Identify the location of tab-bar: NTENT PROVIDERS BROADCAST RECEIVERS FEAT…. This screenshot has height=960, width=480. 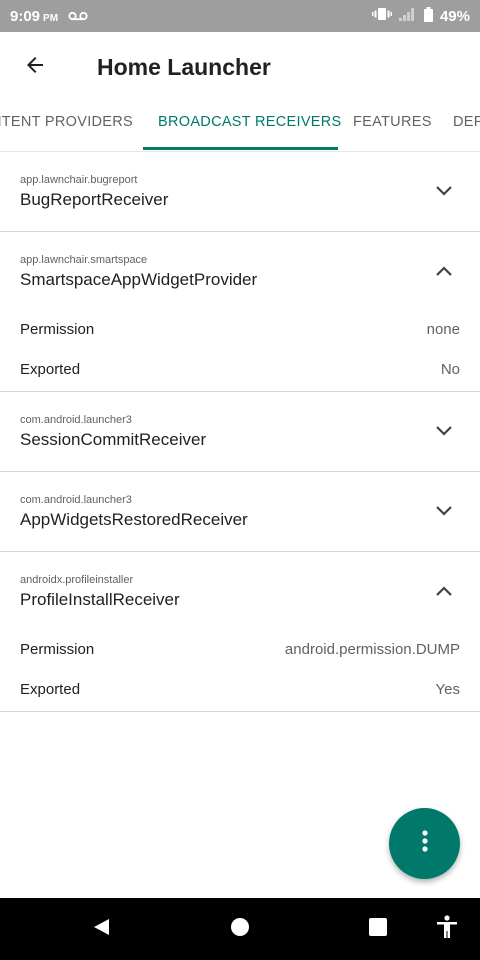
(240, 127).